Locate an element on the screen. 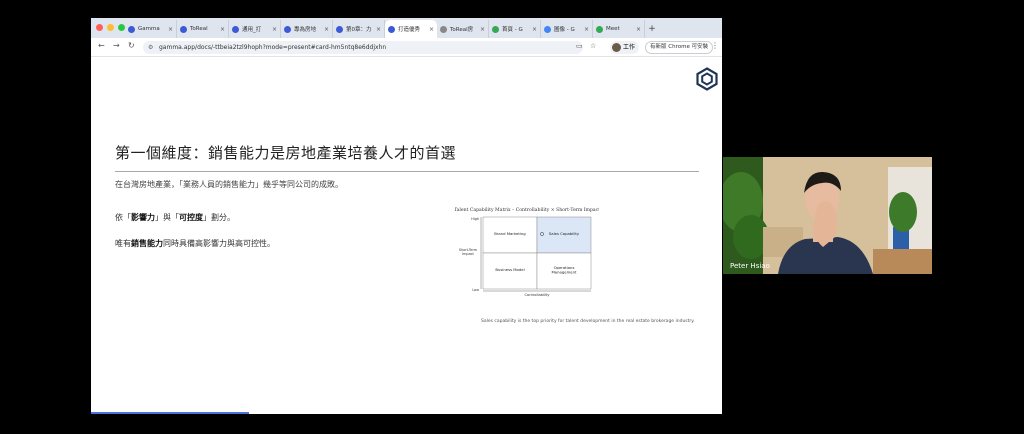 The width and height of the screenshot is (1024, 434). profile-label: 工作 is located at coordinates (629, 47).